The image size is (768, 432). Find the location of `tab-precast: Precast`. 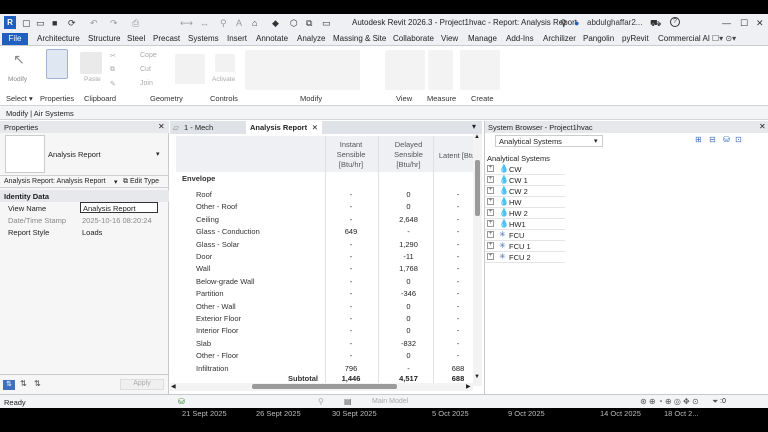

tab-precast: Precast is located at coordinates (166, 38).